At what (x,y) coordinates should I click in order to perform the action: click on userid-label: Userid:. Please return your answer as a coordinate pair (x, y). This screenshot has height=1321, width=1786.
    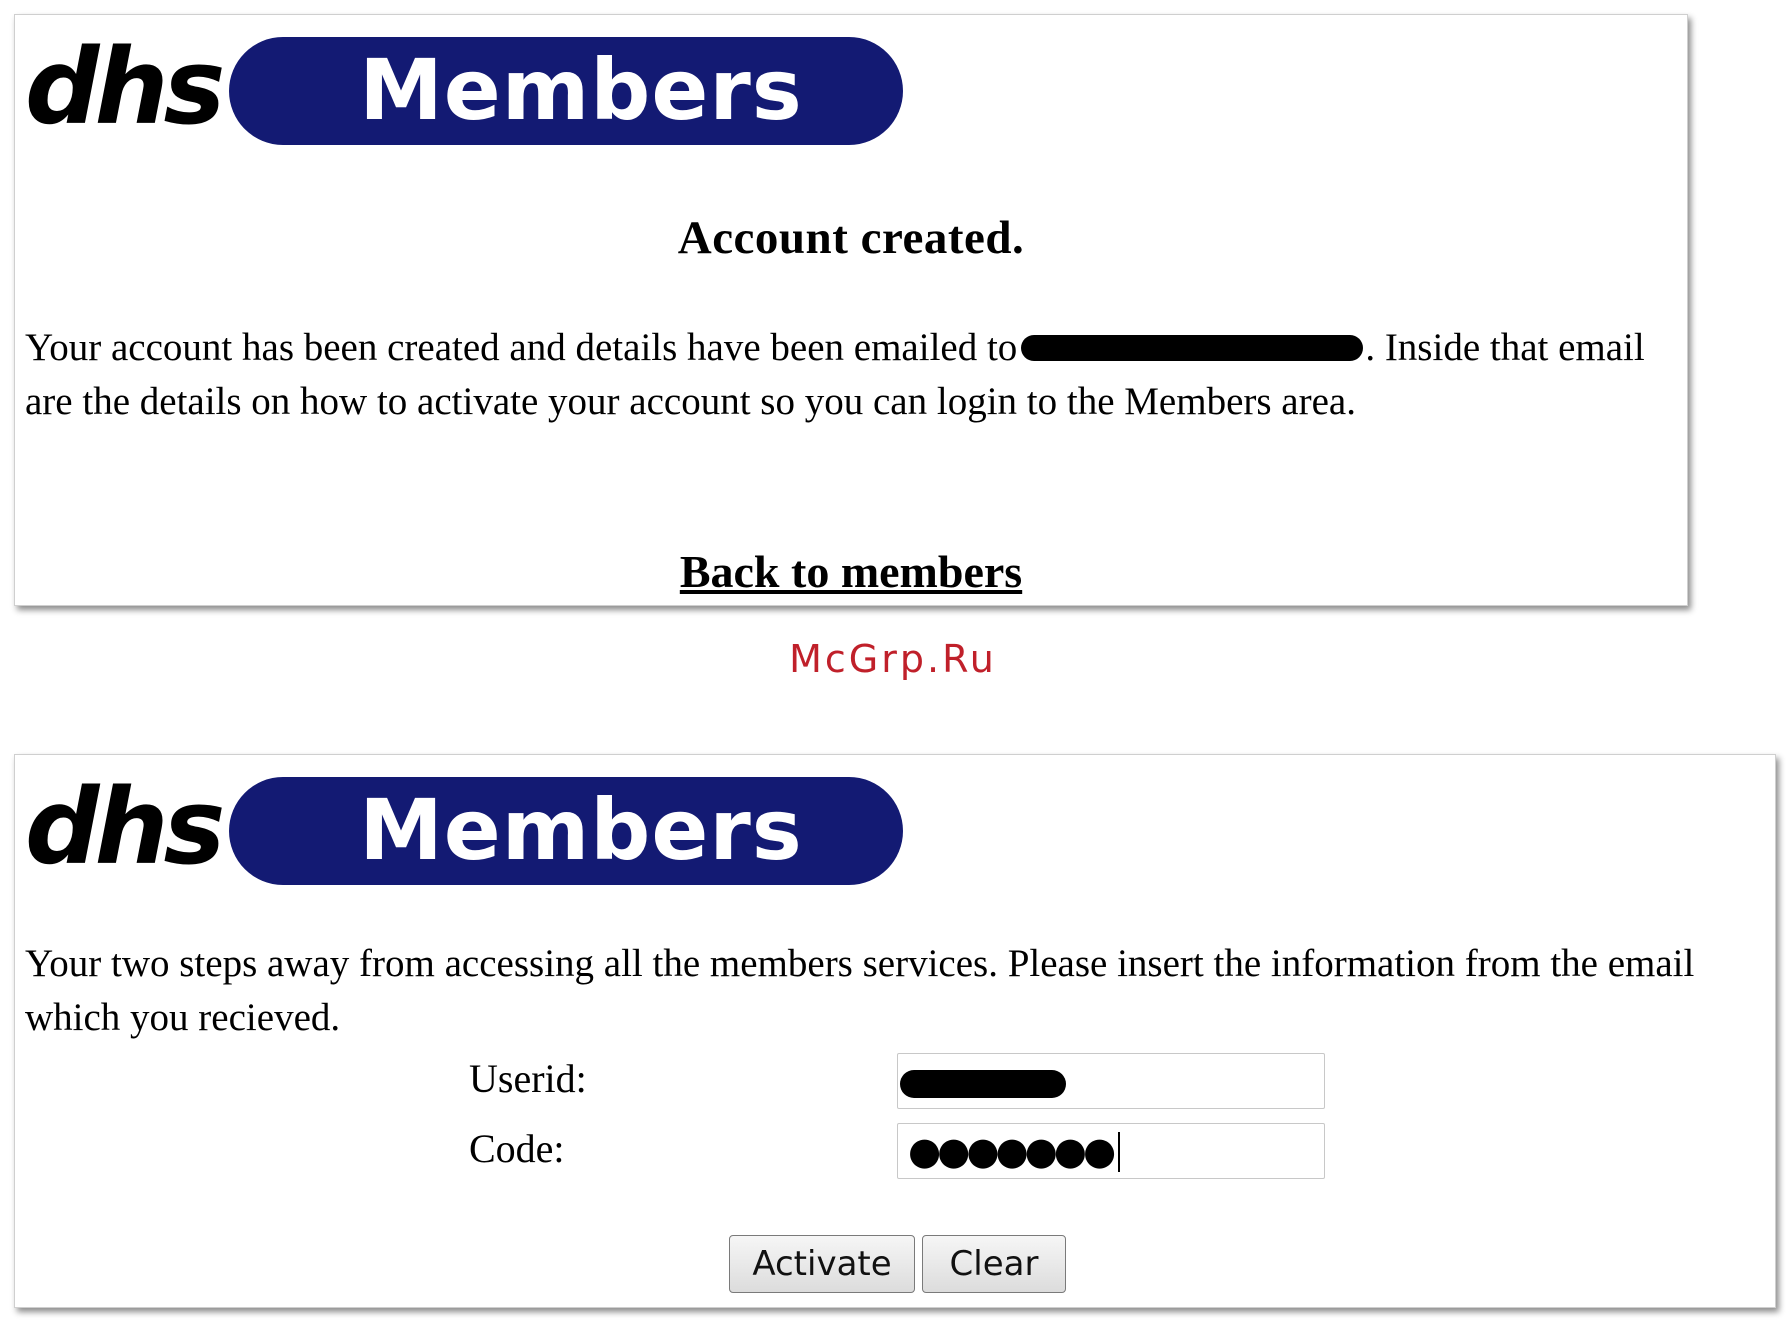
    Looking at the image, I should click on (528, 1078).